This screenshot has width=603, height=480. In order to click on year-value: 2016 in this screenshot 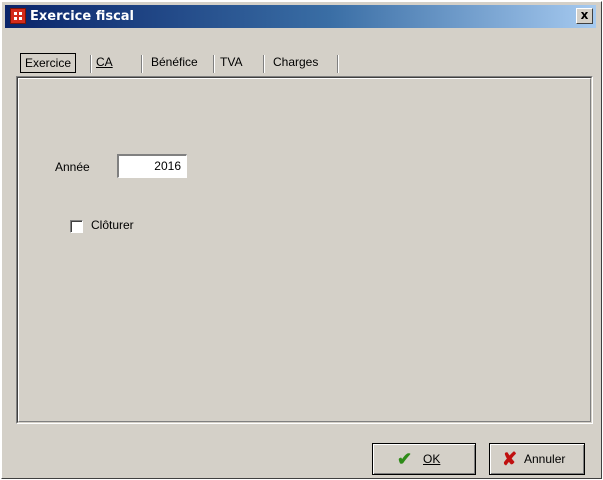, I will do `click(167, 166)`.